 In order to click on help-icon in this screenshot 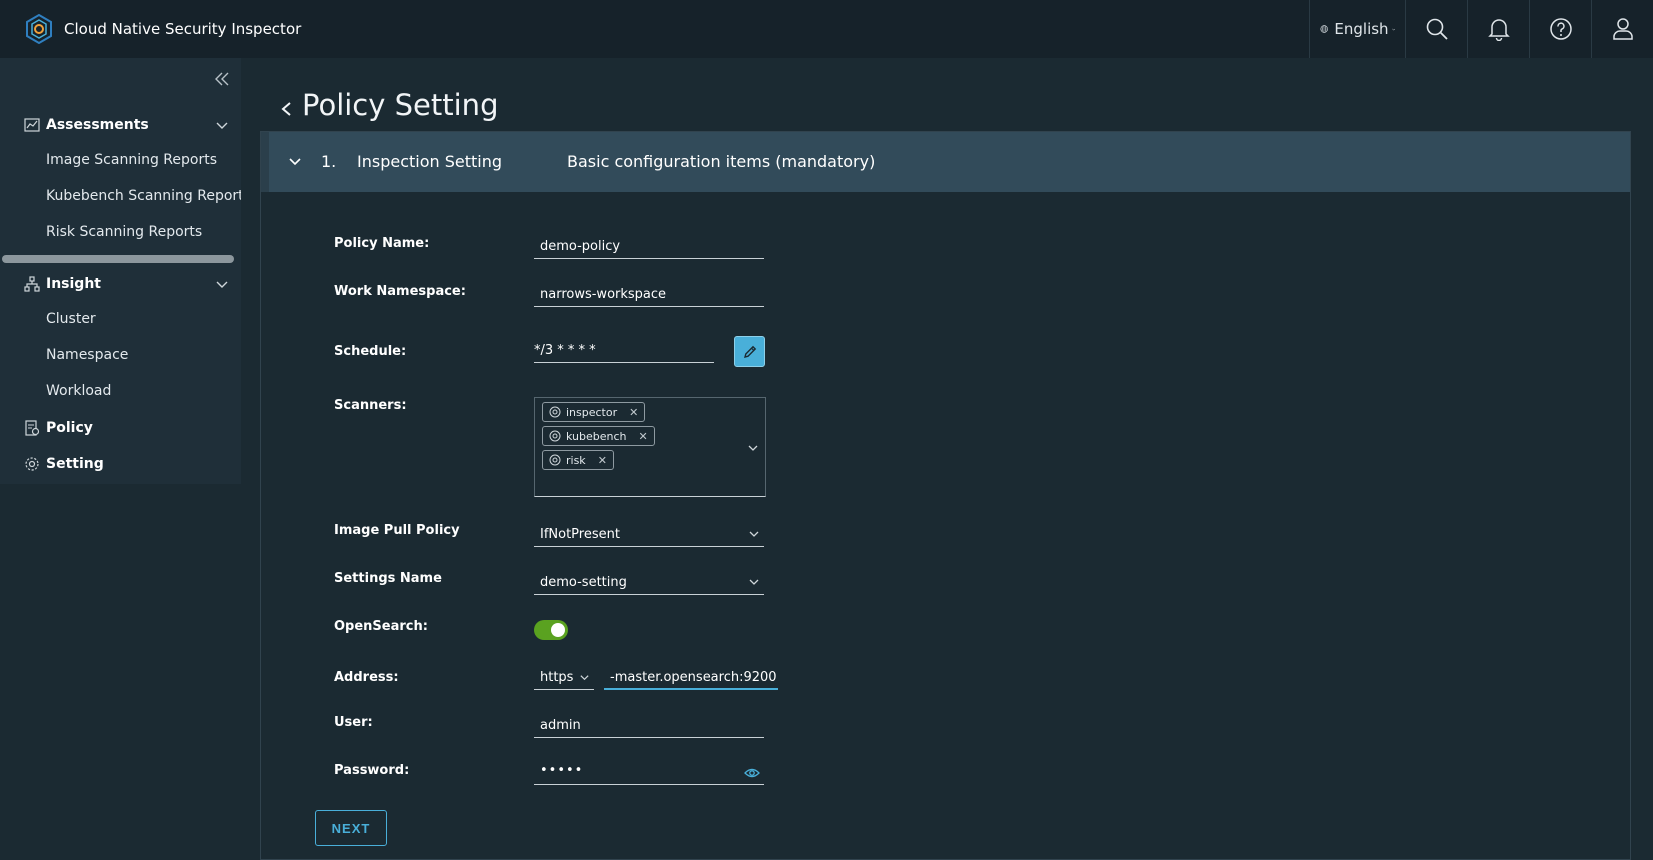, I will do `click(1560, 29)`.